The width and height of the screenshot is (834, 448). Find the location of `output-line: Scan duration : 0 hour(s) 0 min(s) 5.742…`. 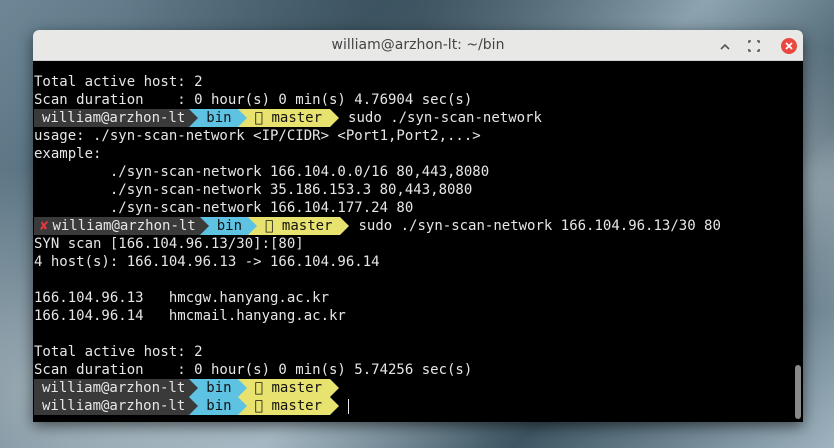

output-line: Scan duration : 0 hour(s) 0 min(s) 5.742… is located at coordinates (253, 370).